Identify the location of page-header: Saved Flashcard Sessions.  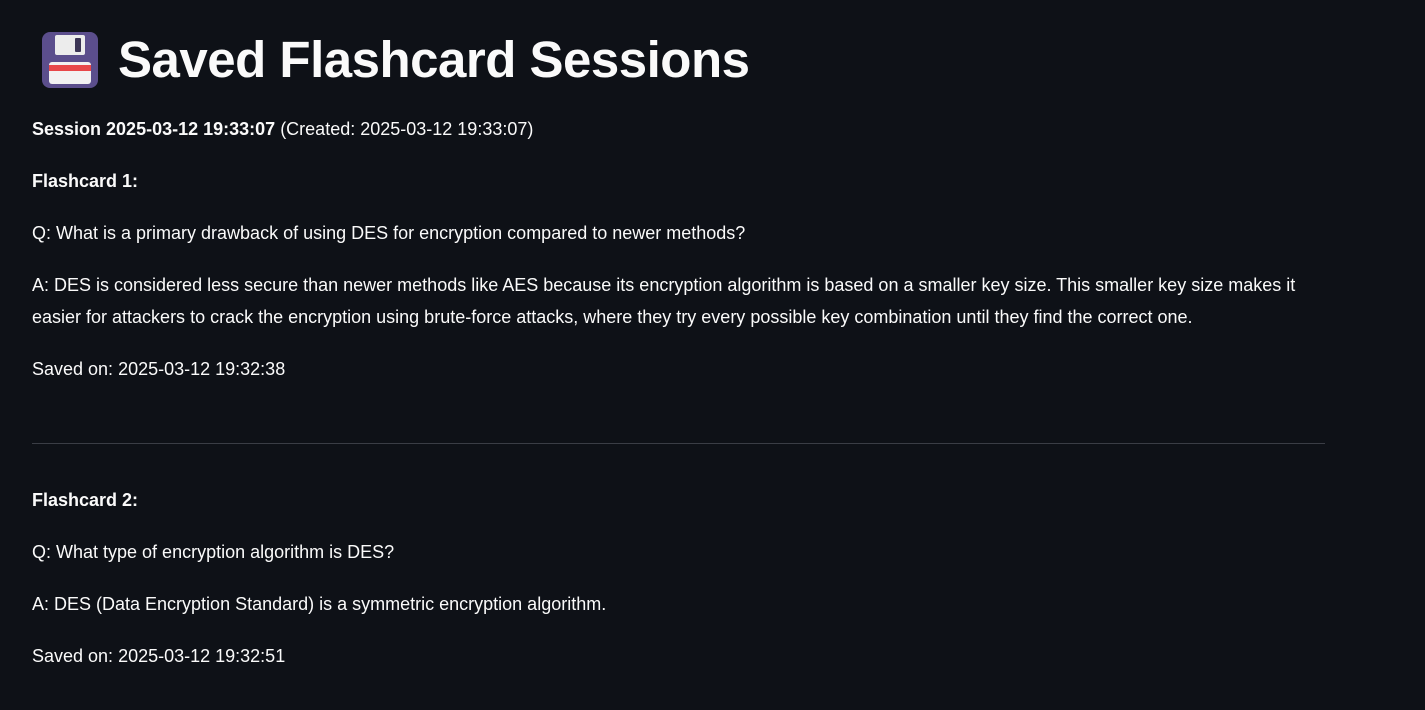
(678, 60).